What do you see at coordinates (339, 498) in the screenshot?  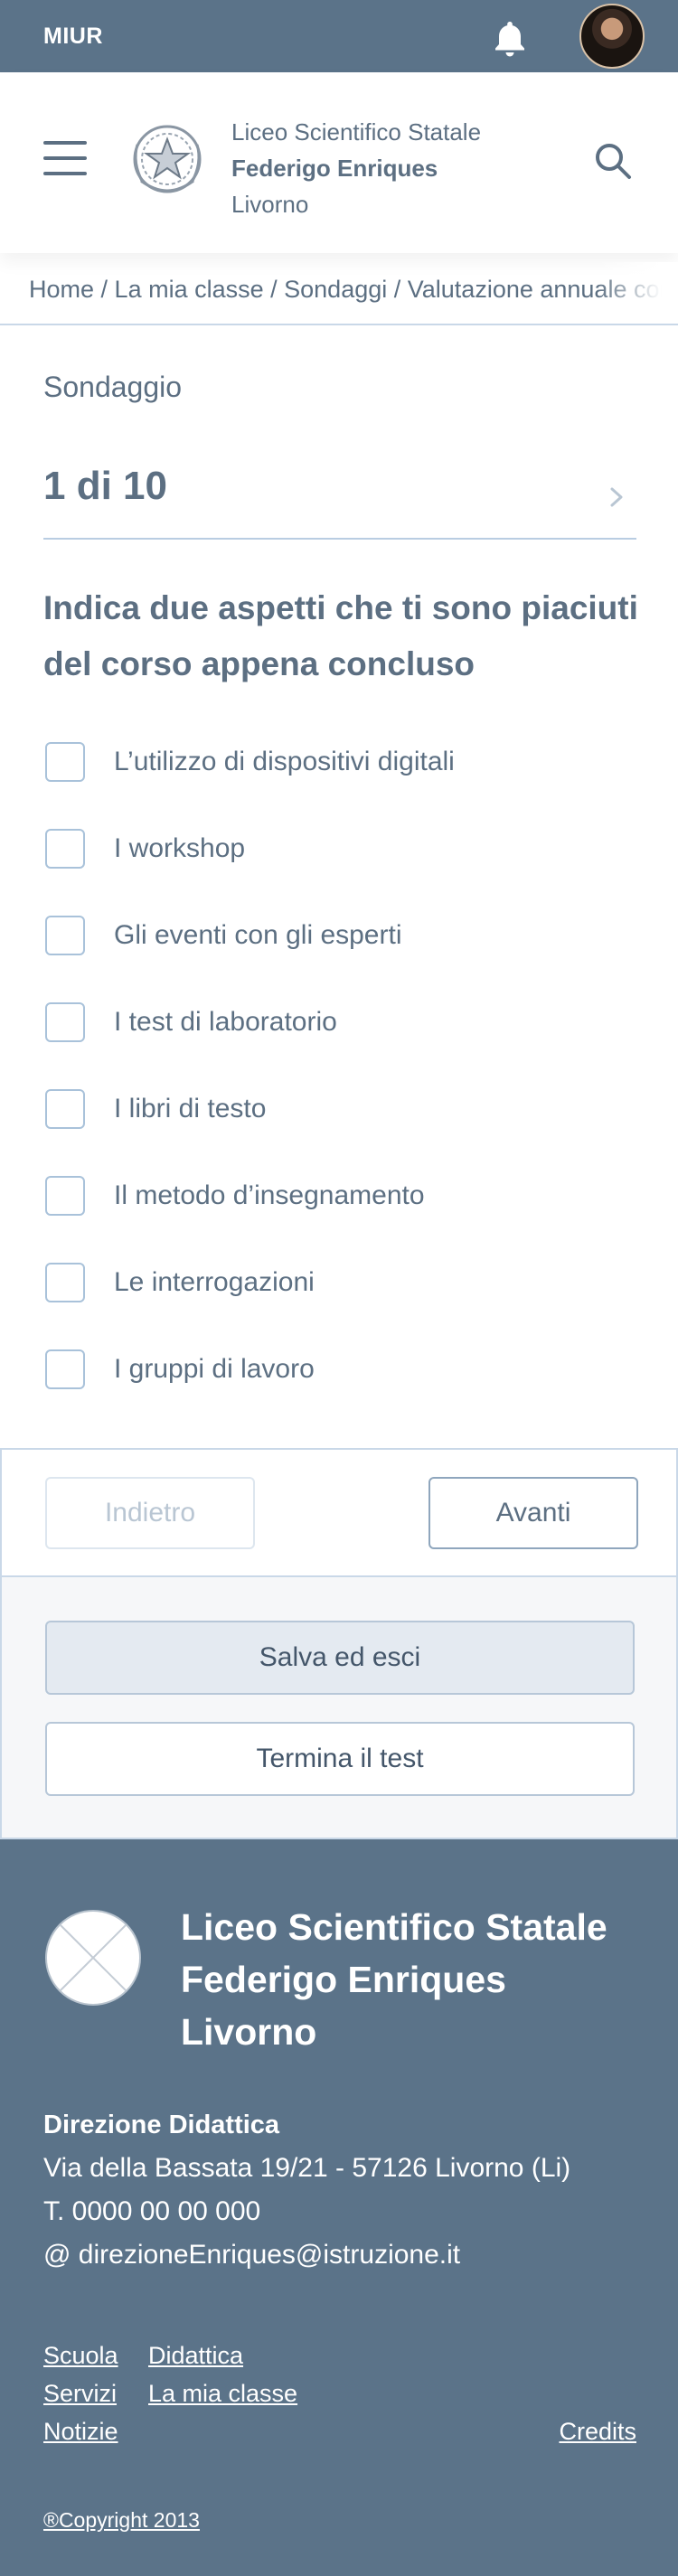 I see `question-pager: 1 di 10` at bounding box center [339, 498].